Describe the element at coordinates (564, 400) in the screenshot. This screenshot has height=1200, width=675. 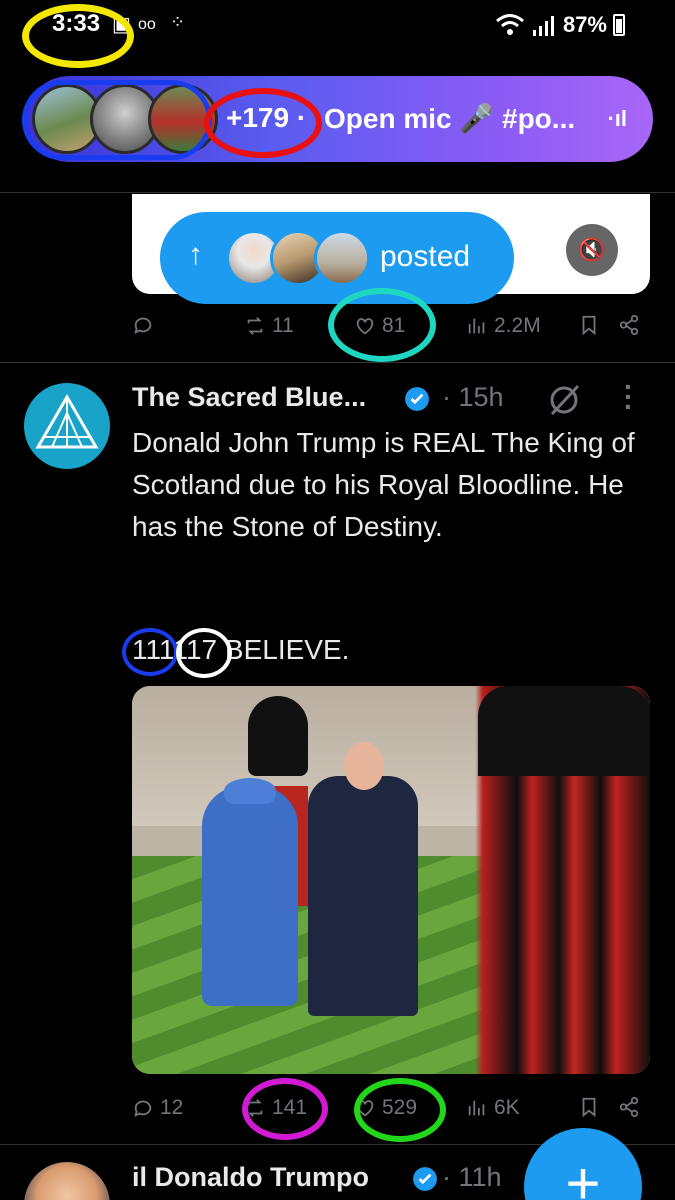
I see `grok-icon` at that location.